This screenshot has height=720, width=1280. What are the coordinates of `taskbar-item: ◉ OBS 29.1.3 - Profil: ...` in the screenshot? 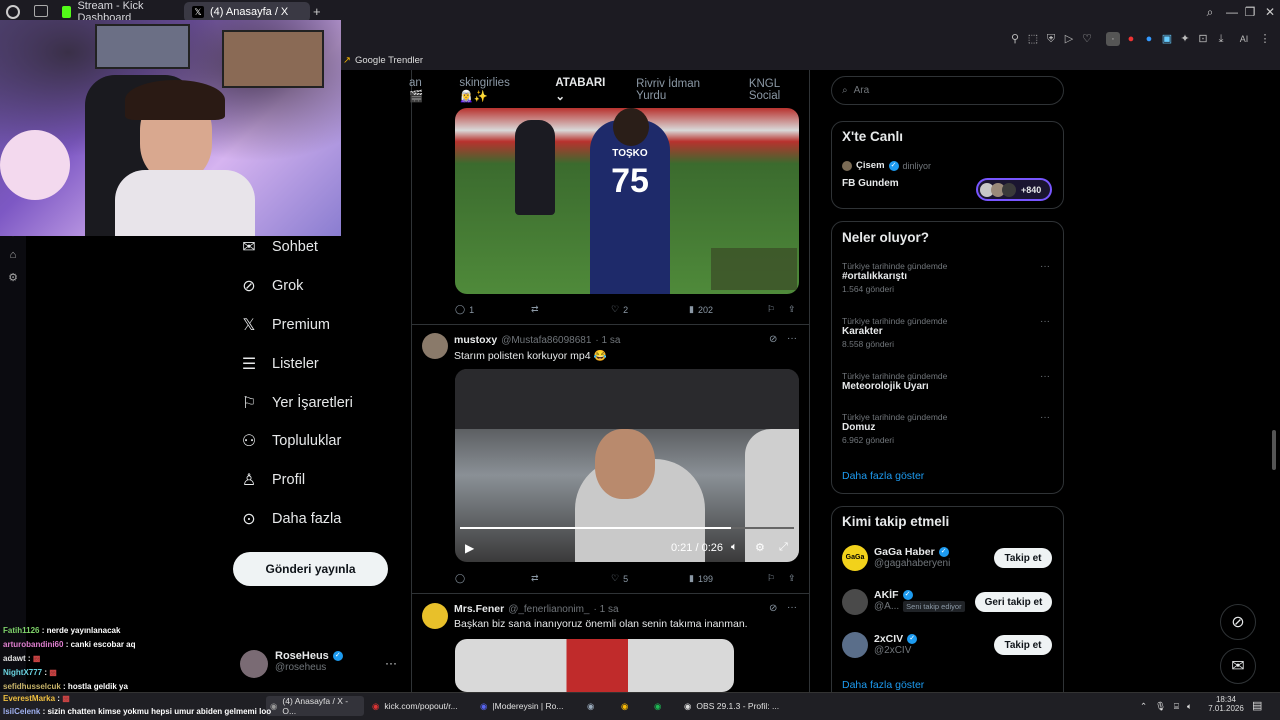 It's located at (734, 706).